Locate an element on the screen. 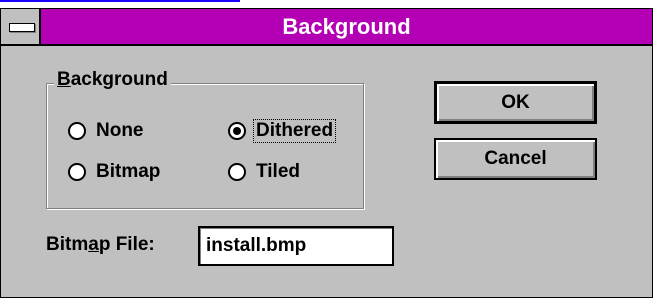 This screenshot has width=653, height=298. cancel-button: Cancel is located at coordinates (515, 159).